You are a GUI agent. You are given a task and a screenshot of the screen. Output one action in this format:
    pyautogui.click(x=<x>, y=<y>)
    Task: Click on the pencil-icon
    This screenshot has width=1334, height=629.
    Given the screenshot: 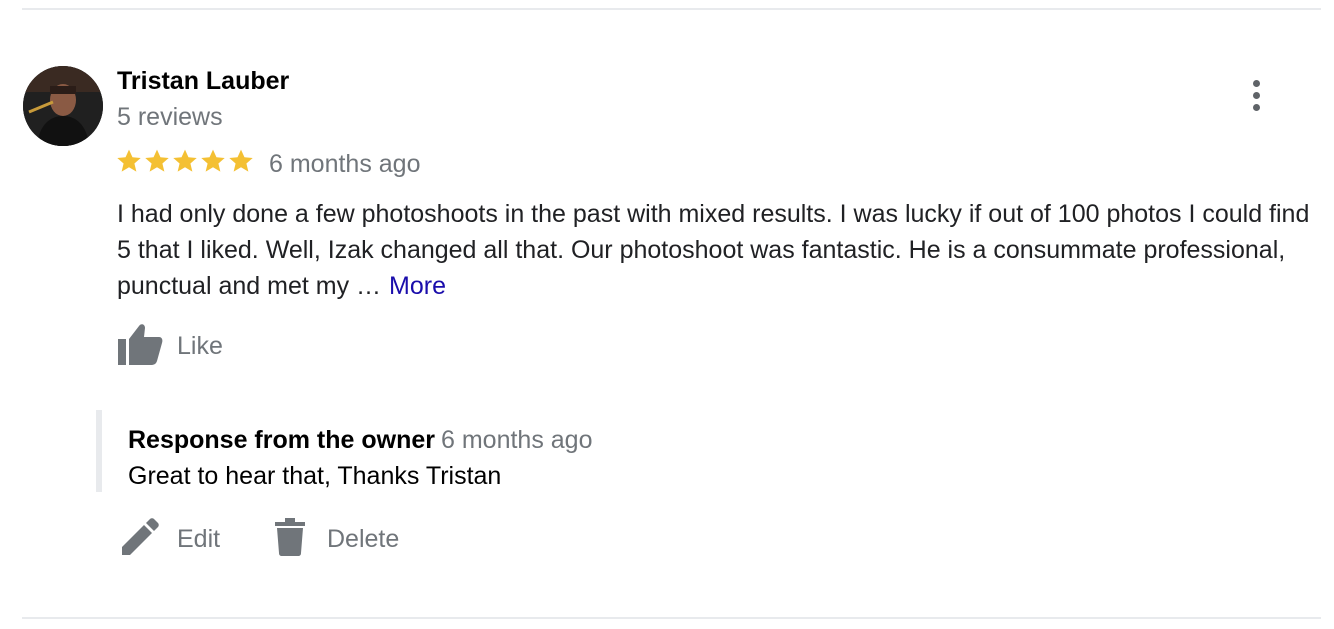 What is the action you would take?
    pyautogui.click(x=140, y=539)
    